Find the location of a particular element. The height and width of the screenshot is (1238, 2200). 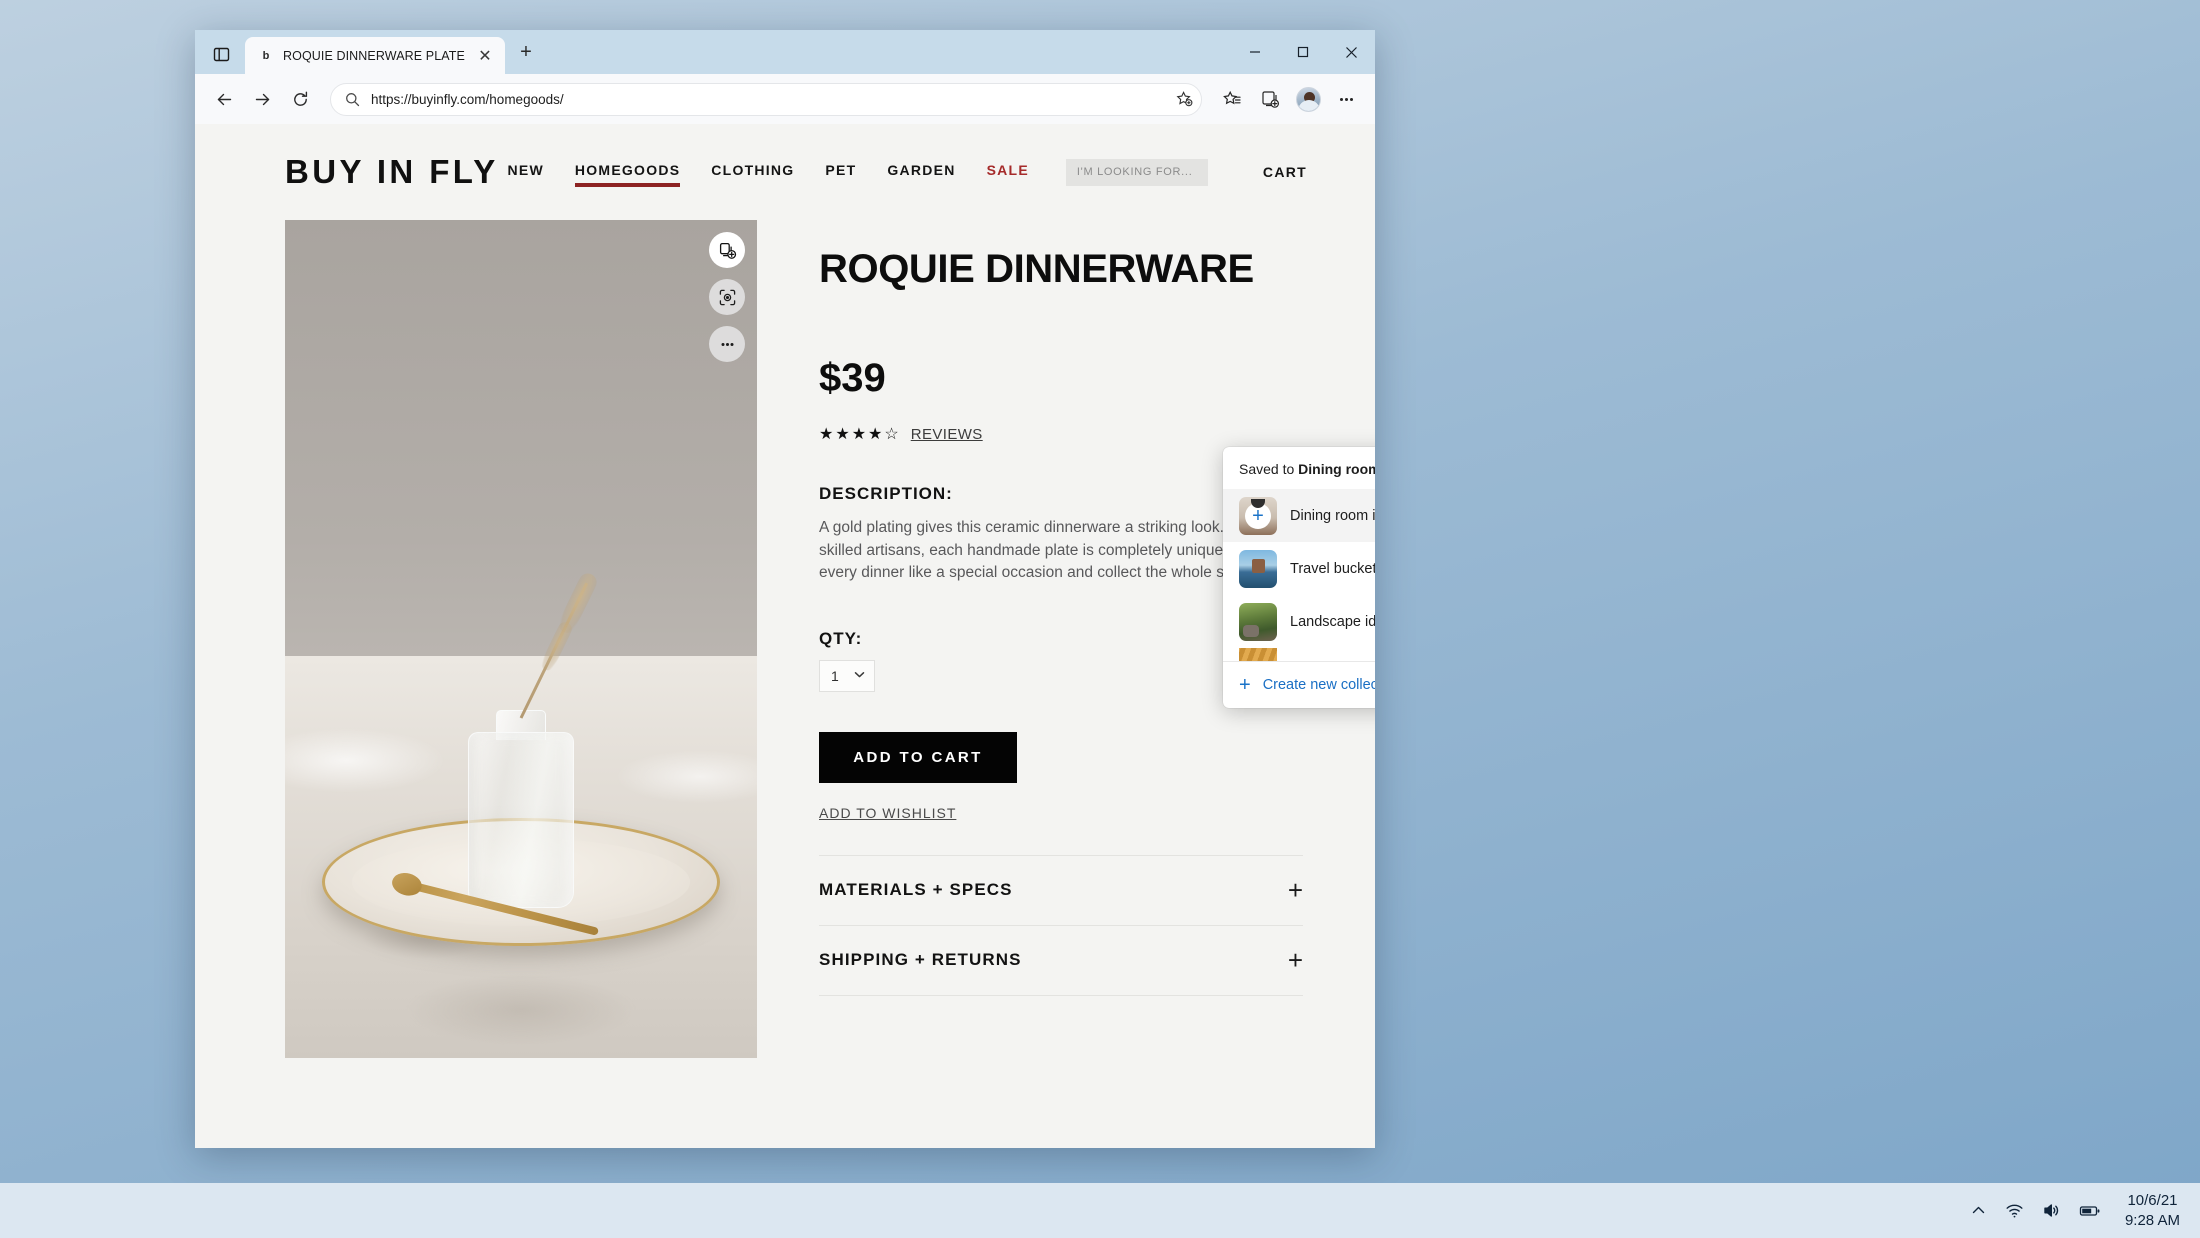

collection-thumbnail: + is located at coordinates (1258, 515).